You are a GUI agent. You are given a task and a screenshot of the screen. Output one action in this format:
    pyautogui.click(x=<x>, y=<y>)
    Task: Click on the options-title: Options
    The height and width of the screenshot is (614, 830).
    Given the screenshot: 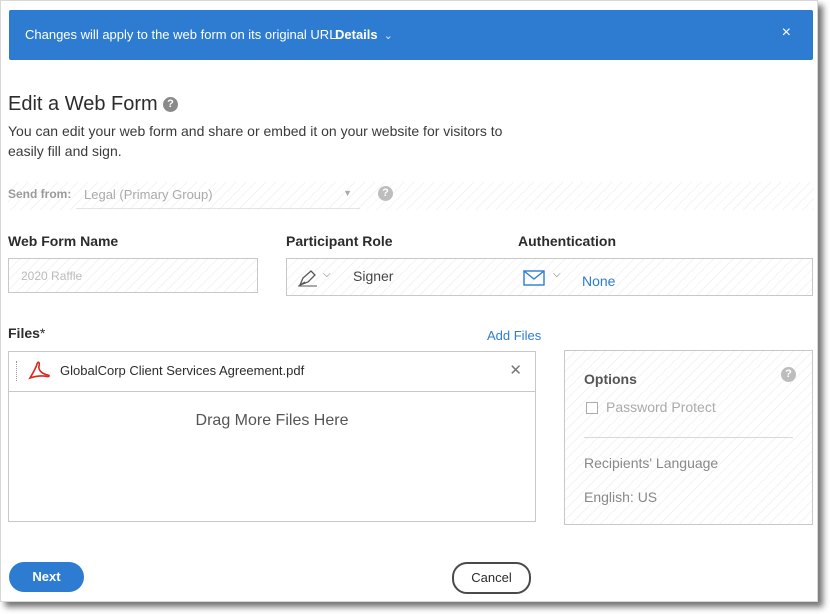 What is the action you would take?
    pyautogui.click(x=610, y=379)
    